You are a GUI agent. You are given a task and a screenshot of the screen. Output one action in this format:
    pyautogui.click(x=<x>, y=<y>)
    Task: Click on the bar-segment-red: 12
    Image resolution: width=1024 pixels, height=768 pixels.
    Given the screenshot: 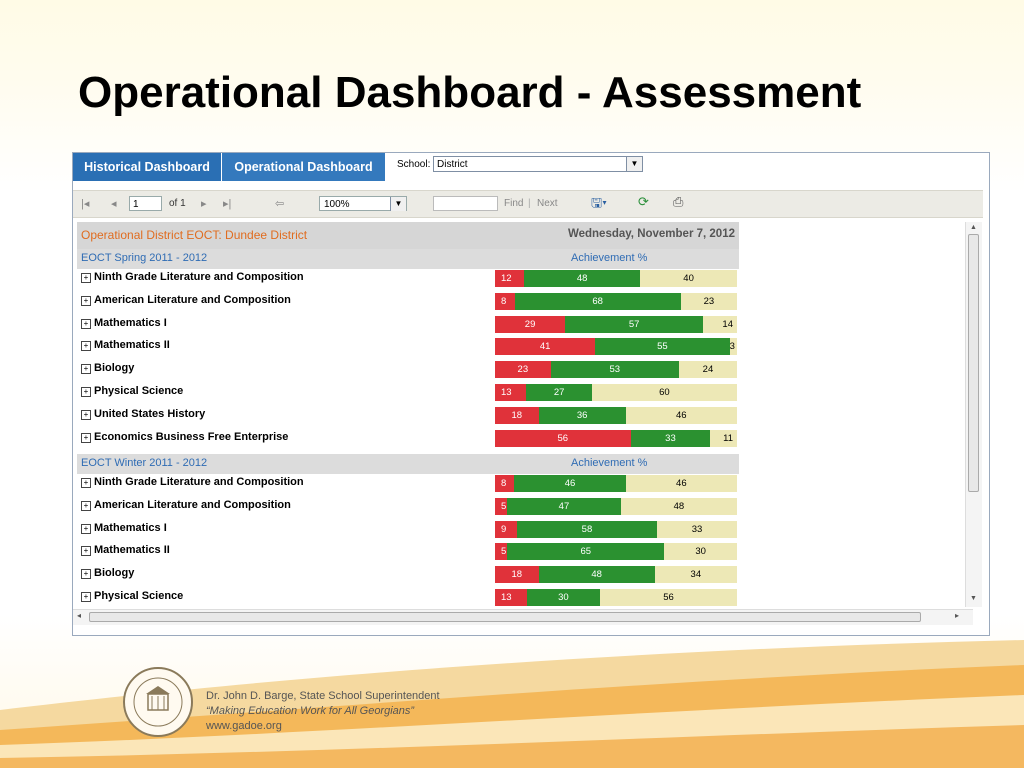 What is the action you would take?
    pyautogui.click(x=510, y=278)
    